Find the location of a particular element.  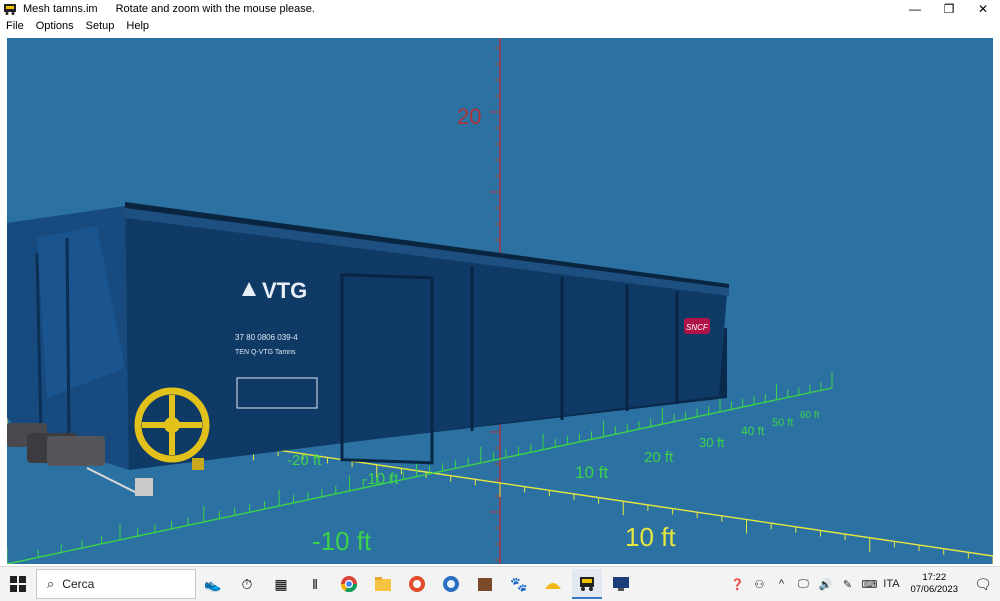

task-view-icon: ▦ is located at coordinates (281, 584).